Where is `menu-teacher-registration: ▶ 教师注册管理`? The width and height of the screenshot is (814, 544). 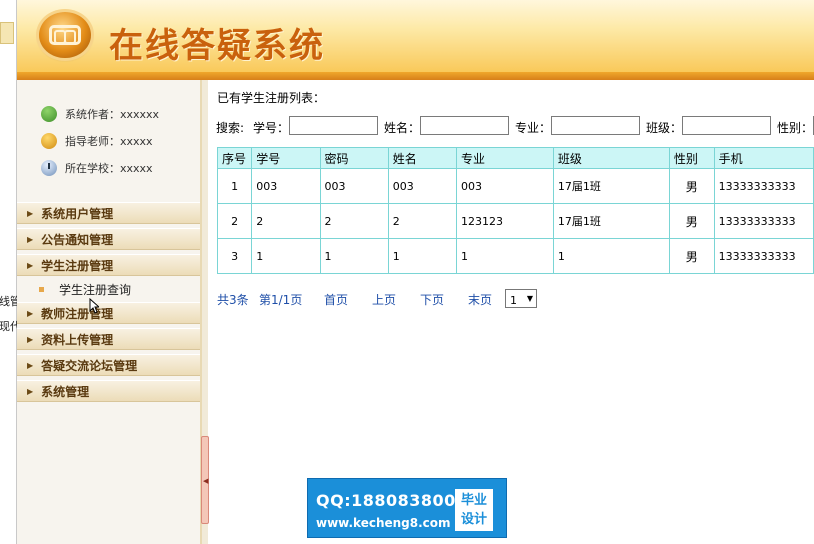 menu-teacher-registration: ▶ 教师注册管理 is located at coordinates (108, 313).